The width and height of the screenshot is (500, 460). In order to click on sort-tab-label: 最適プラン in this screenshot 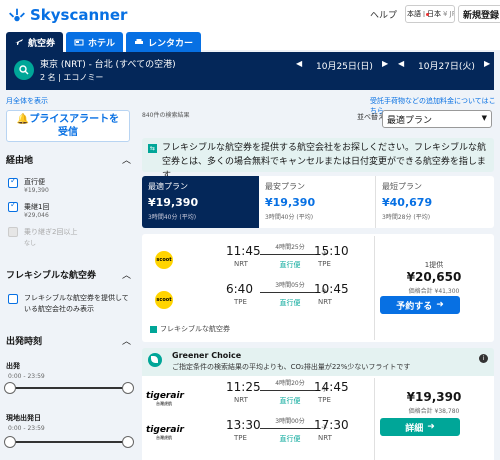, I will do `click(168, 186)`.